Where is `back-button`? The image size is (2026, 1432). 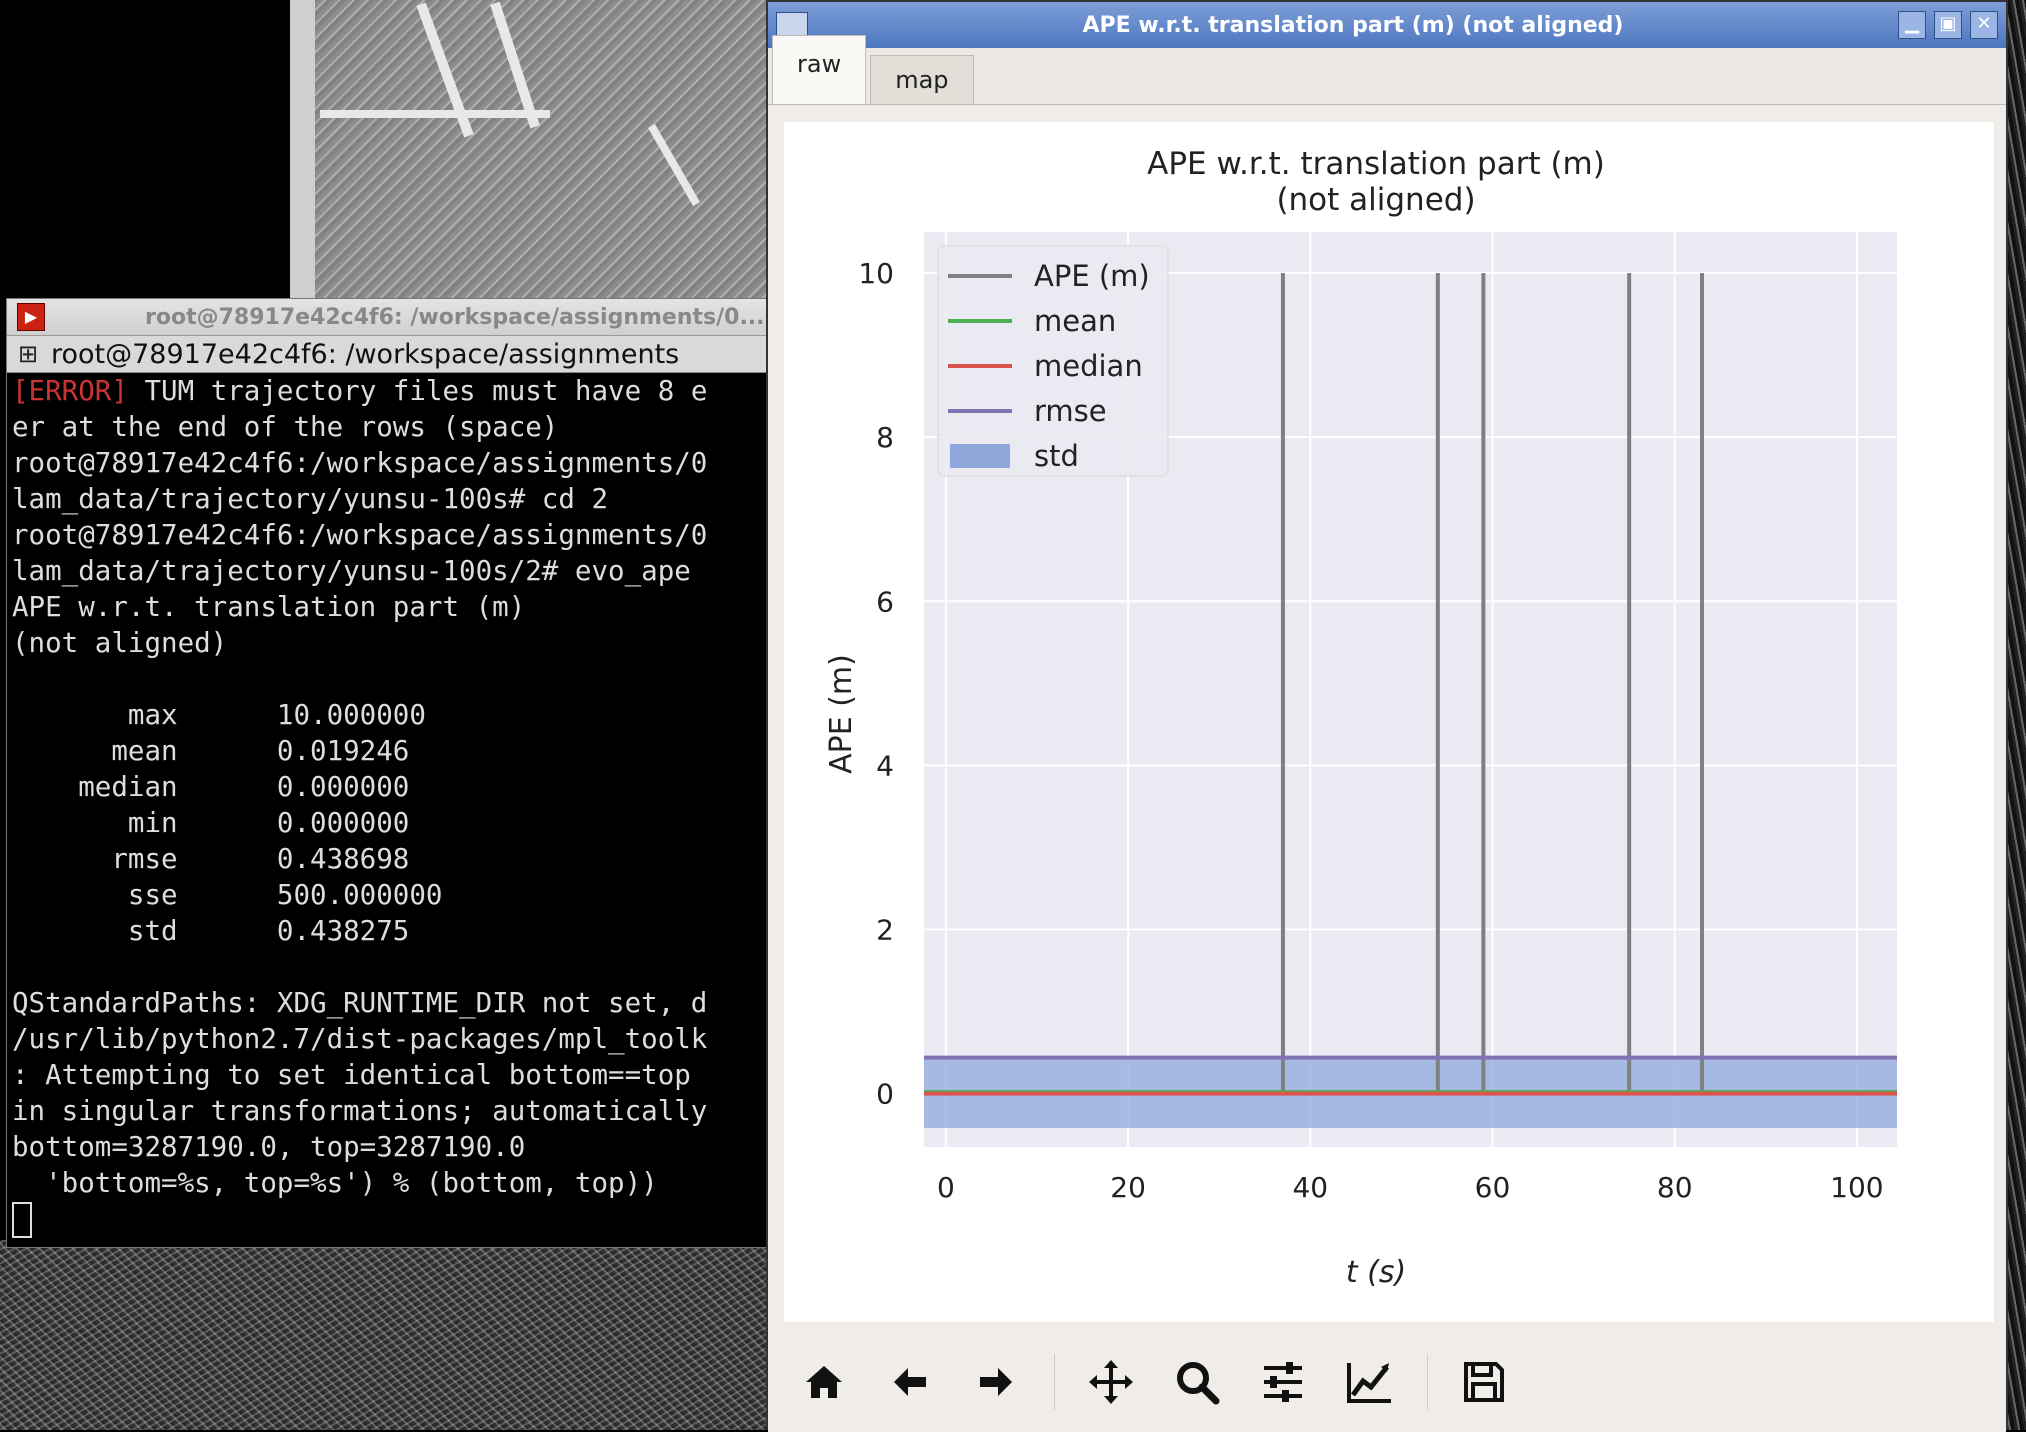 back-button is located at coordinates (910, 1382).